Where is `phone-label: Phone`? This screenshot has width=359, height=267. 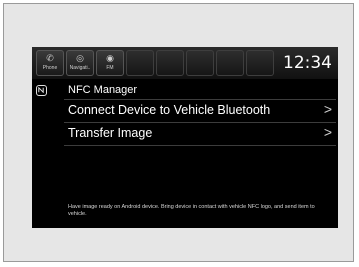 phone-label: Phone is located at coordinates (50, 68).